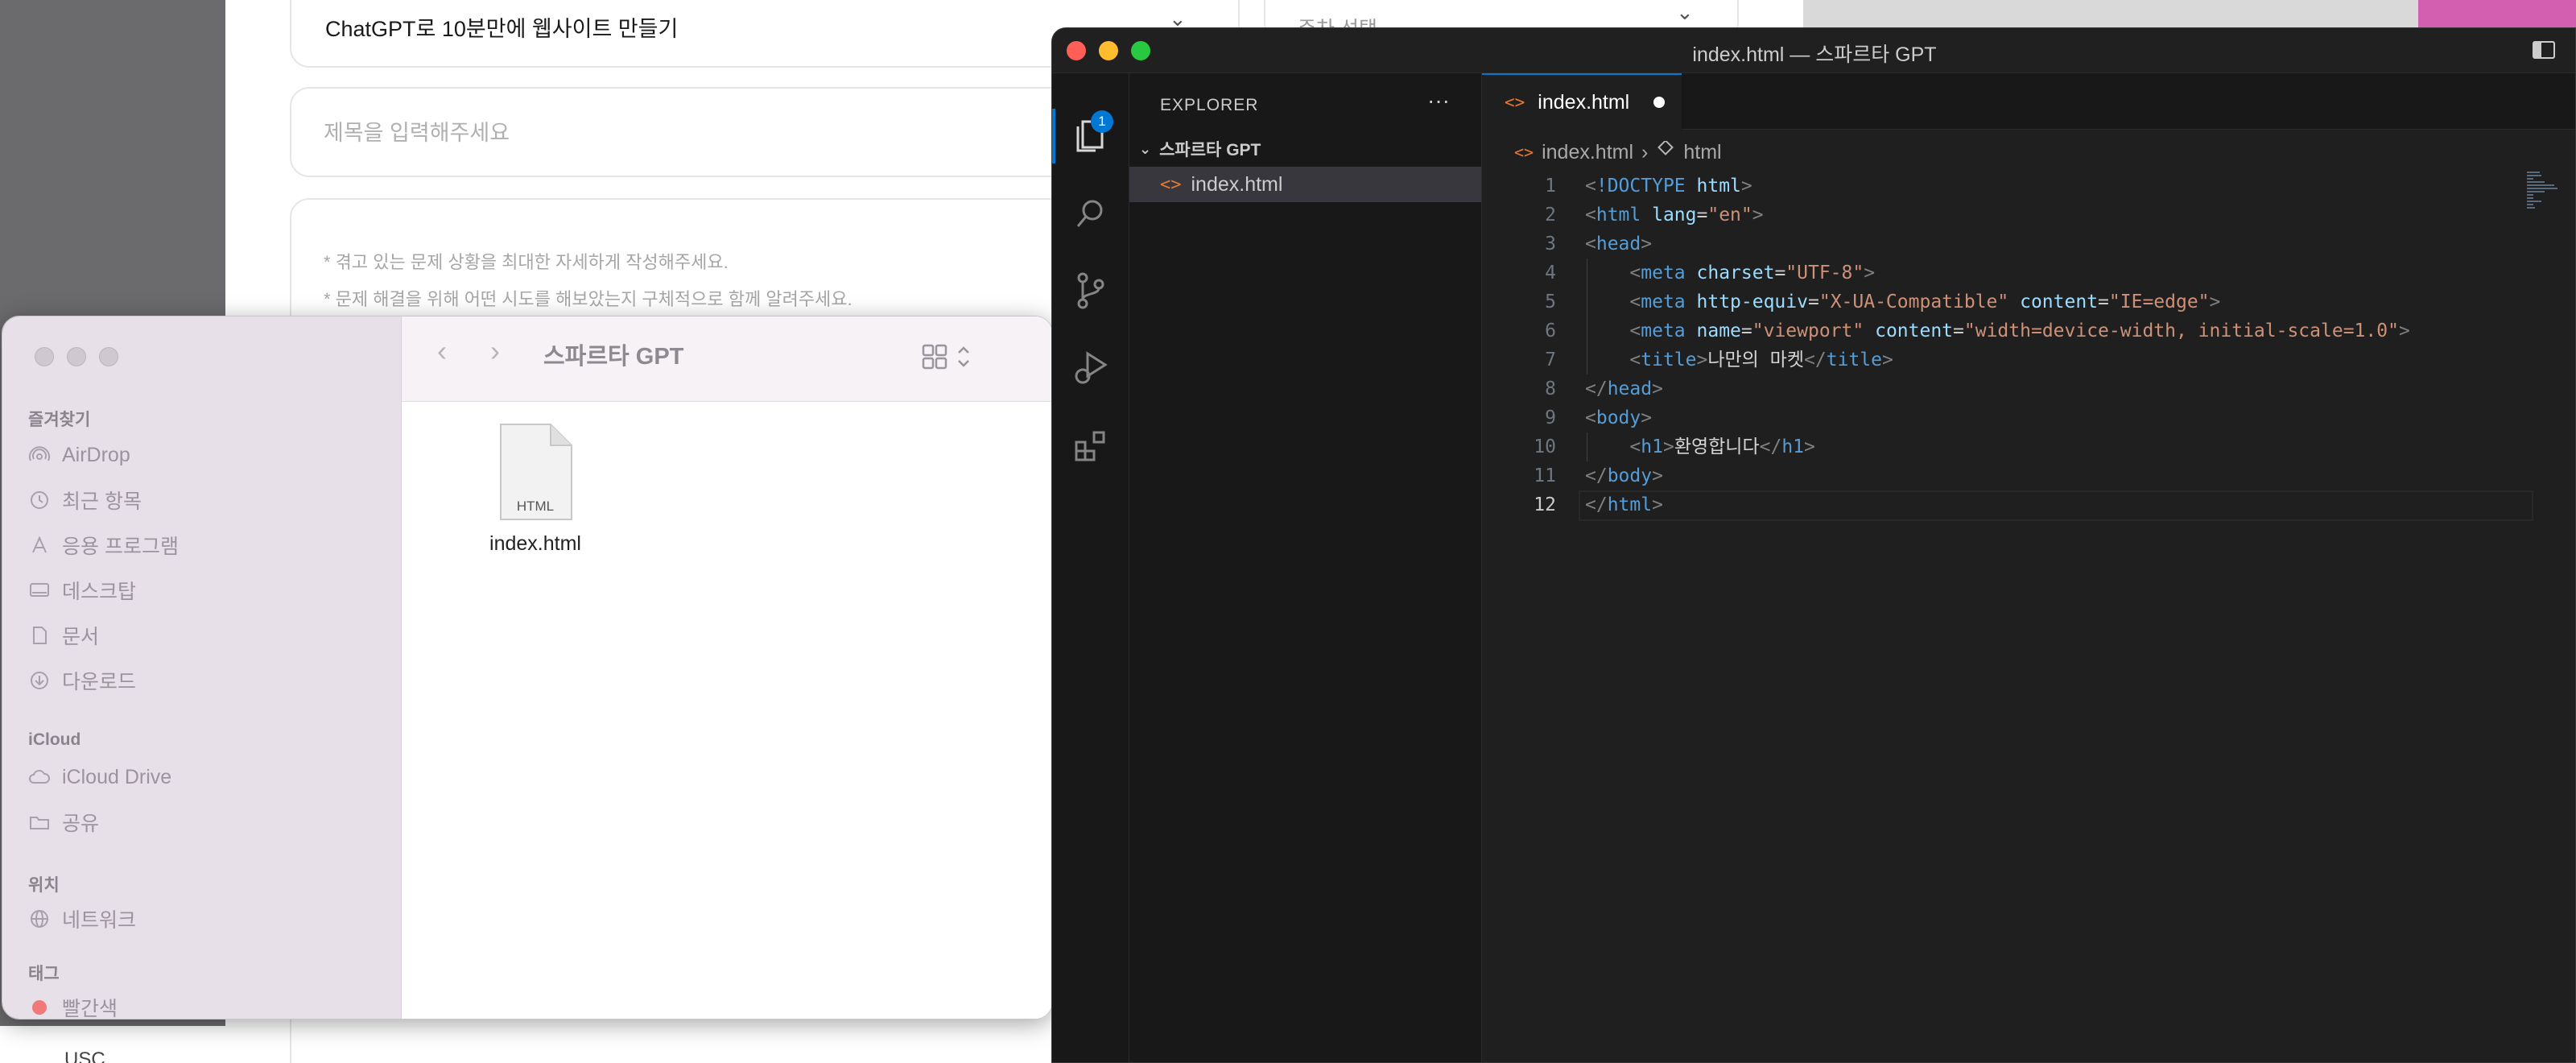 The width and height of the screenshot is (2576, 1063). What do you see at coordinates (59, 420) in the screenshot?
I see `favorites-section-label: 즐겨찾기` at bounding box center [59, 420].